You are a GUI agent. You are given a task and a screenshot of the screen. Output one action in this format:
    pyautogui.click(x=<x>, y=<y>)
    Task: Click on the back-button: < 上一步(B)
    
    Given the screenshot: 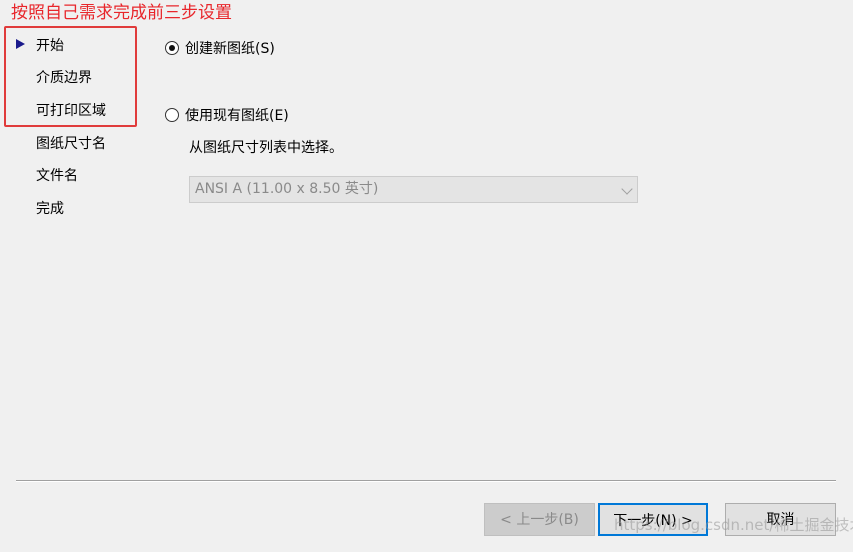 What is the action you would take?
    pyautogui.click(x=539, y=519)
    